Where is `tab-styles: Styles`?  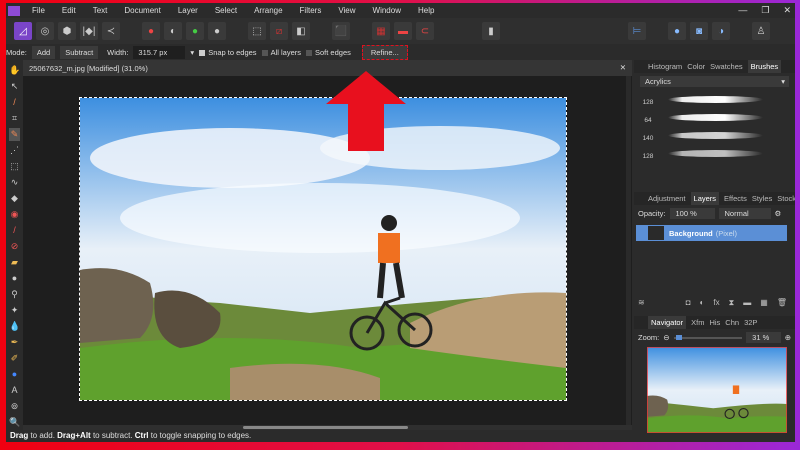
tab-styles: Styles is located at coordinates (762, 198).